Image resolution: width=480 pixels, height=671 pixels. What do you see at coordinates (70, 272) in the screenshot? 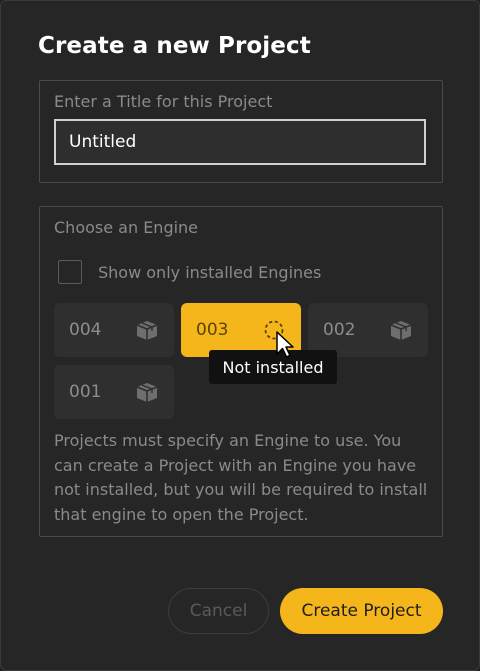
I see `installed-only-checkbox` at bounding box center [70, 272].